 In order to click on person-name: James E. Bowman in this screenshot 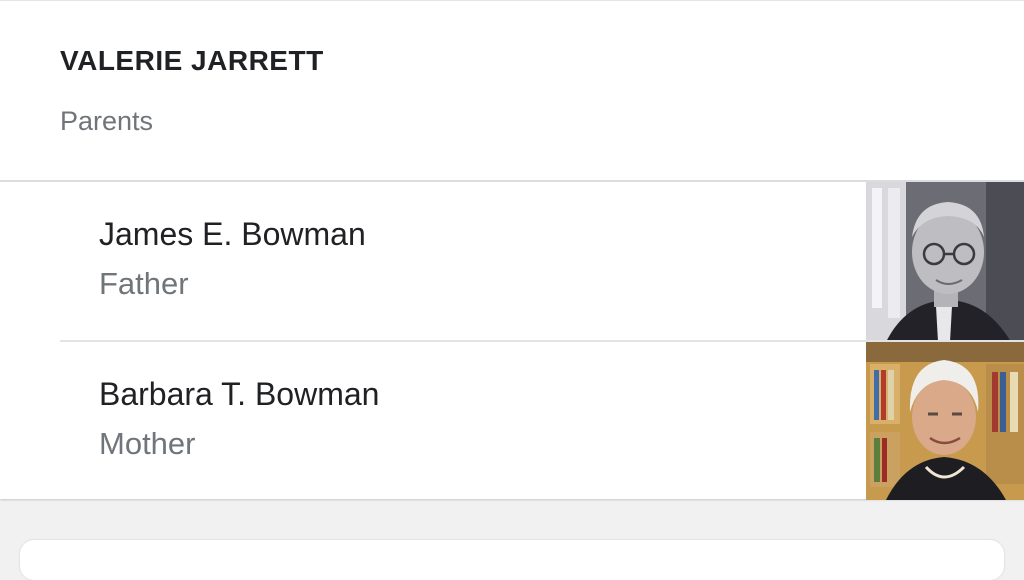, I will do `click(232, 234)`.